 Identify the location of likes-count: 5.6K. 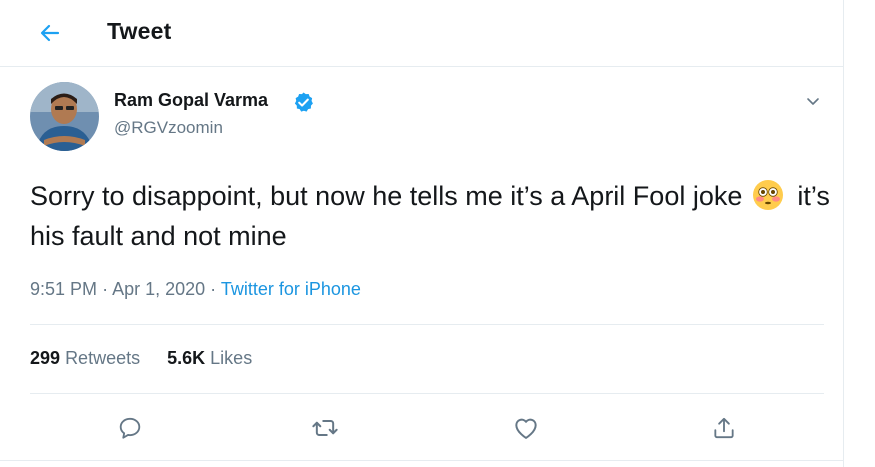
(186, 358).